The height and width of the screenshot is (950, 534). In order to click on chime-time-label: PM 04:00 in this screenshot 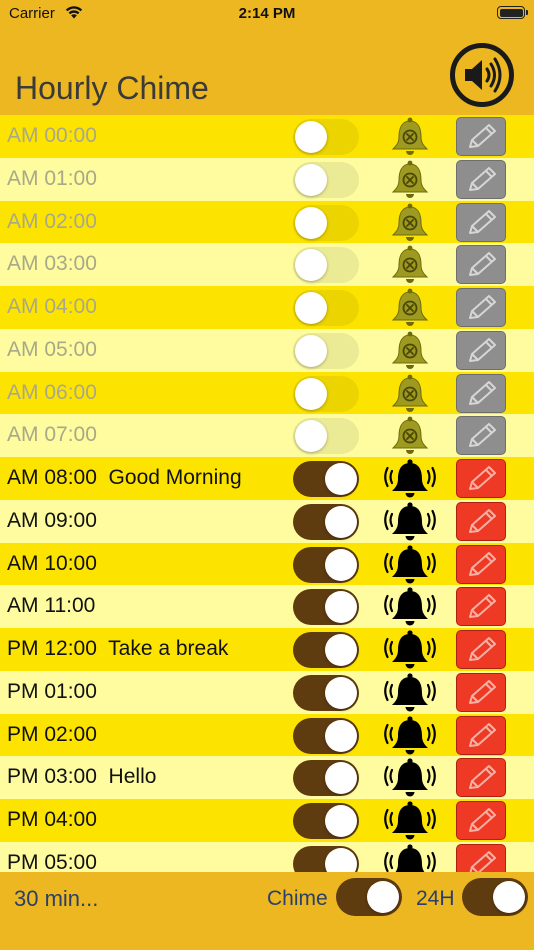, I will do `click(52, 819)`.